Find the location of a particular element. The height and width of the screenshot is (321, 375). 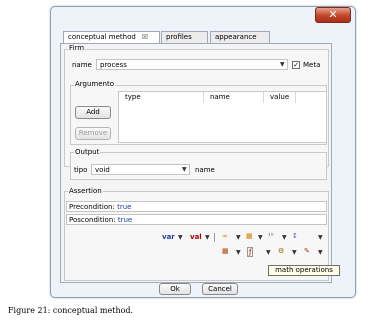

column-header-type: type is located at coordinates (161, 97).